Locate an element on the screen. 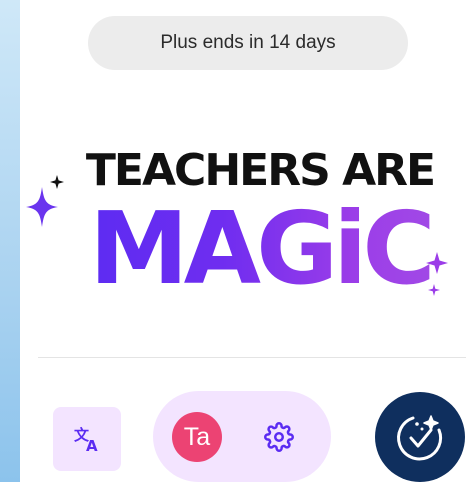 This screenshot has width=467, height=482. plan-status-text: Plus ends in 14 days is located at coordinates (248, 42).